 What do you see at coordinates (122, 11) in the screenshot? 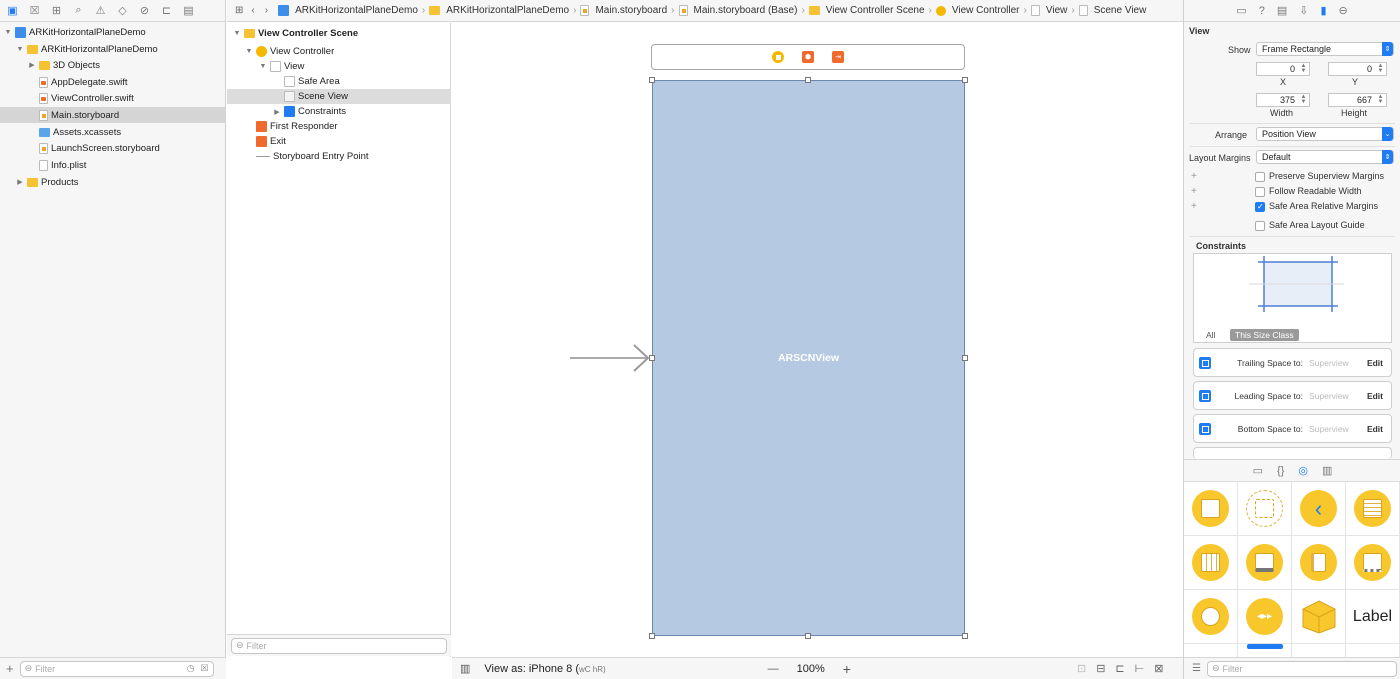
I see `test-icon: ◇` at bounding box center [122, 11].